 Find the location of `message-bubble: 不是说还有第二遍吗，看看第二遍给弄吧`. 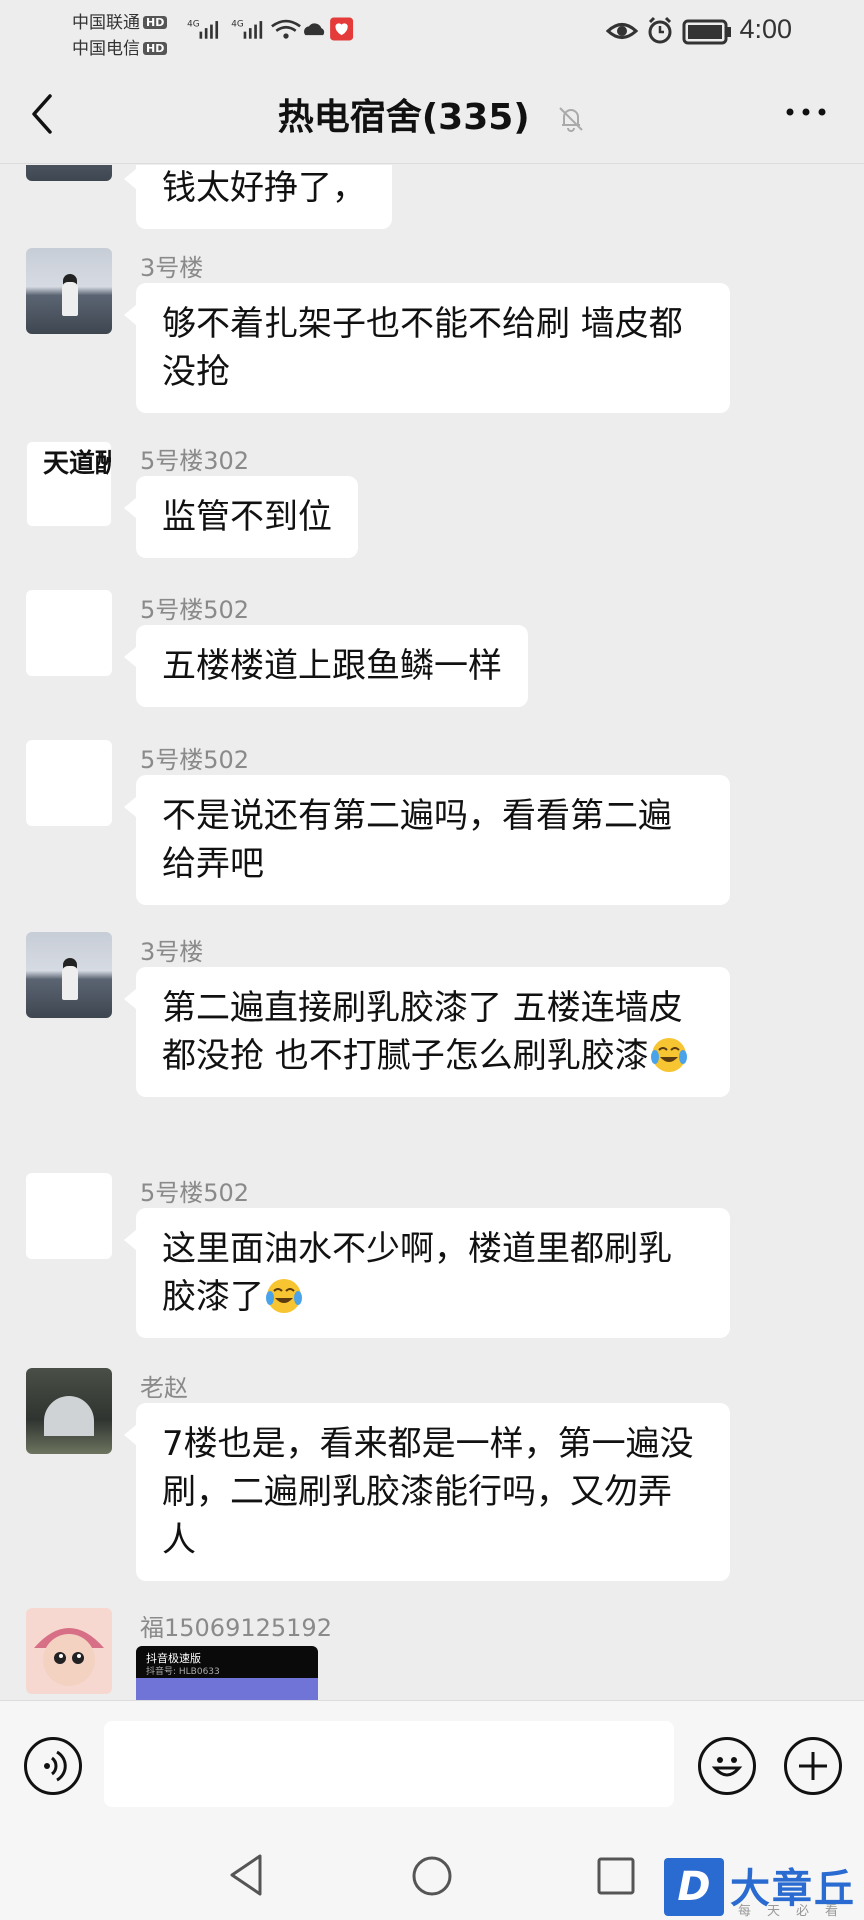

message-bubble: 不是说还有第二遍吗，看看第二遍给弄吧 is located at coordinates (427, 840).